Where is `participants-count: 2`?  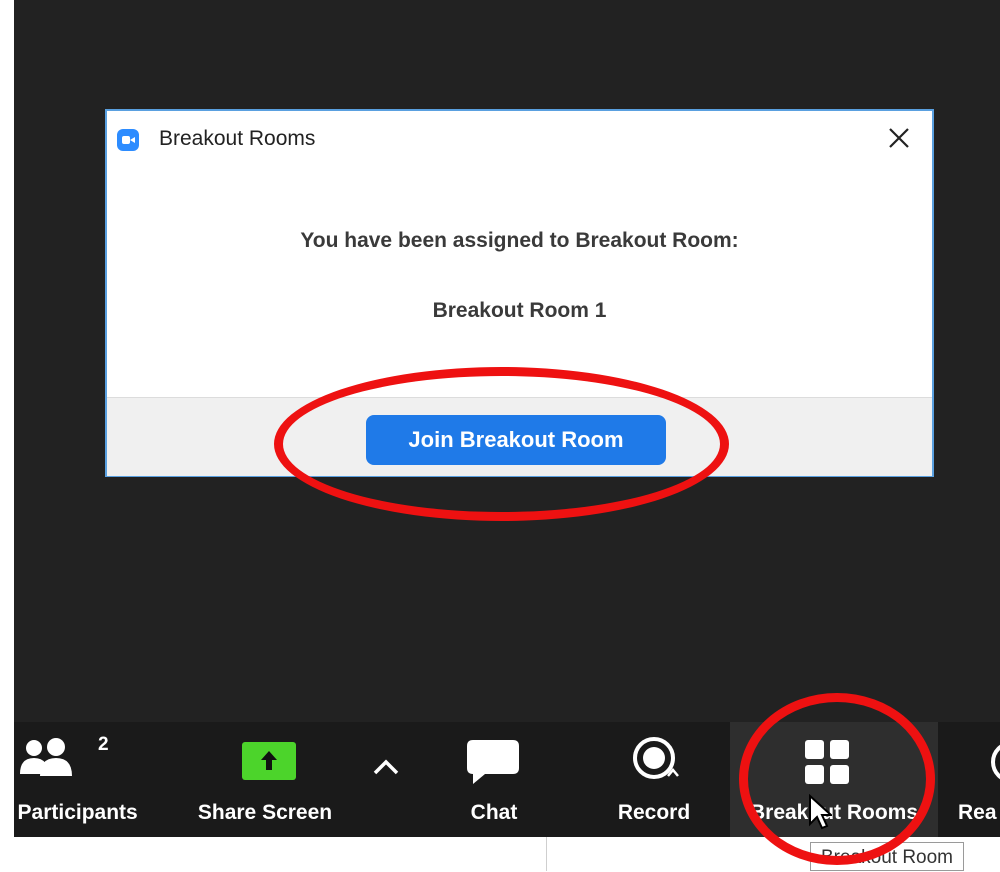 participants-count: 2 is located at coordinates (103, 744).